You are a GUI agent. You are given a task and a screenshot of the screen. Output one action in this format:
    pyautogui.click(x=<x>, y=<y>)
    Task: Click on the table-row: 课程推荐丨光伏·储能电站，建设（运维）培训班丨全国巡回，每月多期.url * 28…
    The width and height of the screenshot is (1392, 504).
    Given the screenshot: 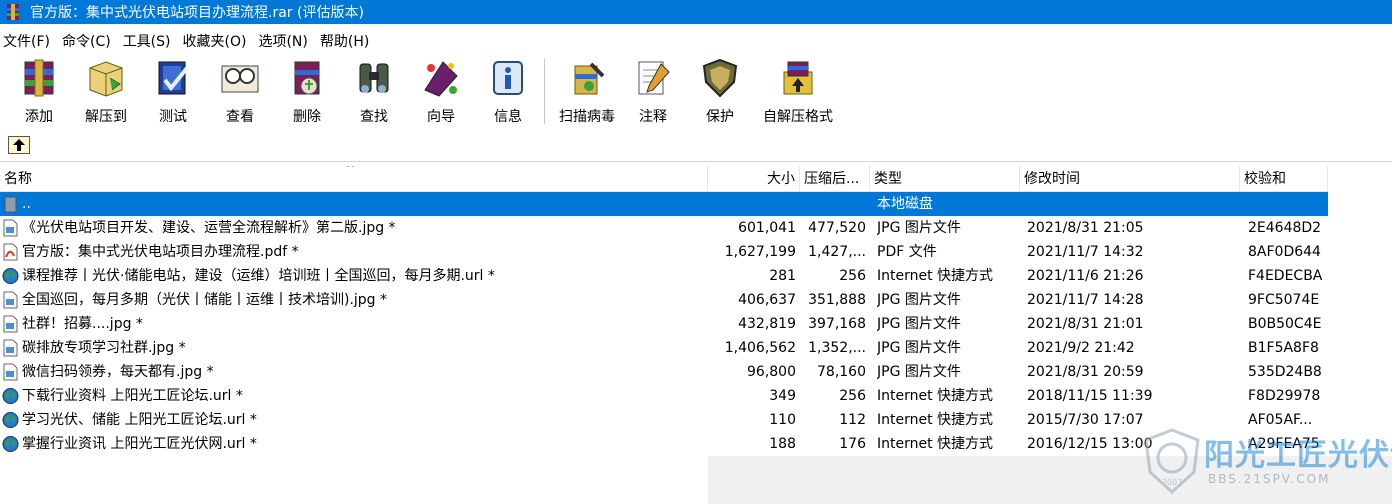 What is the action you would take?
    pyautogui.click(x=664, y=276)
    